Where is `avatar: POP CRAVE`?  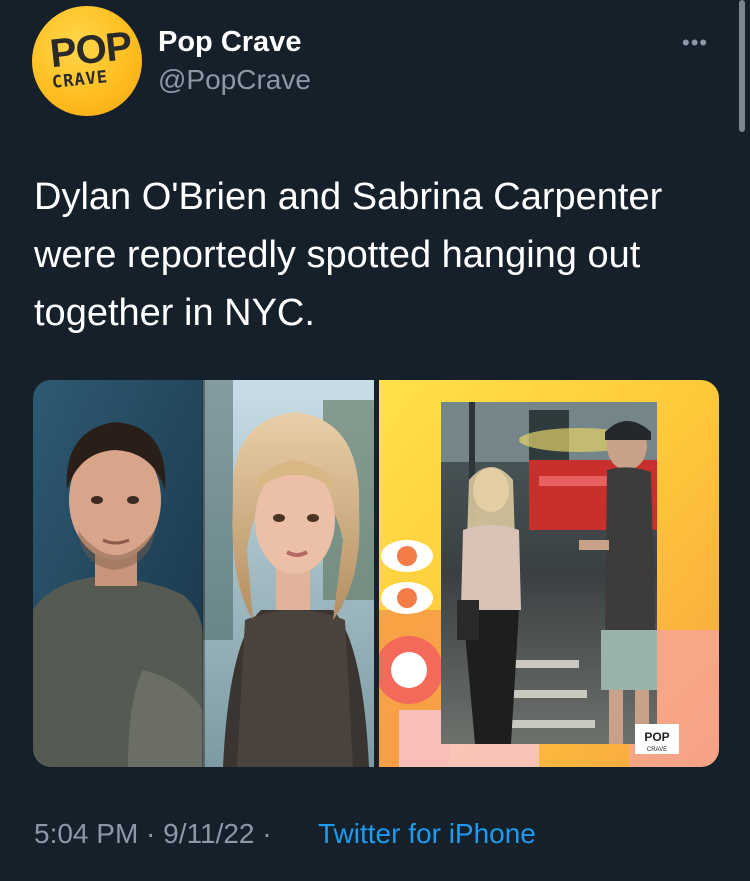
avatar: POP CRAVE is located at coordinates (87, 61).